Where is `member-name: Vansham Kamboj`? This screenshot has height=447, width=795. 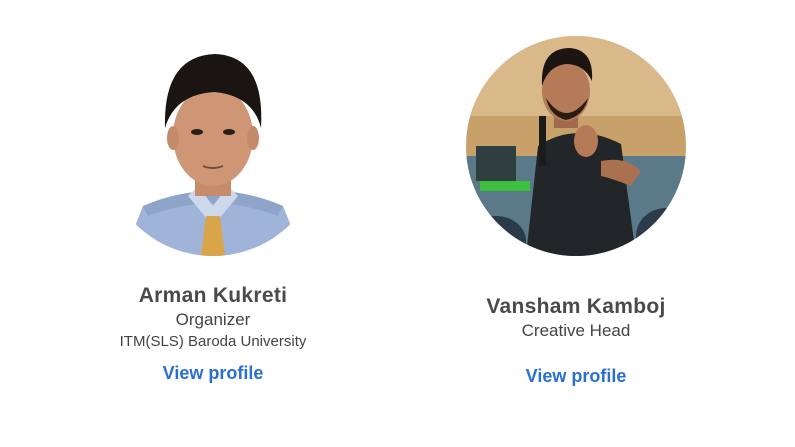
member-name: Vansham Kamboj is located at coordinates (576, 306).